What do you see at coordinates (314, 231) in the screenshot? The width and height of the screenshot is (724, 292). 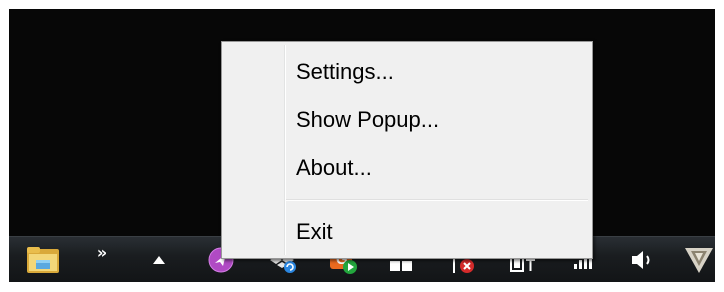 I see `menu-item-label: Exit` at bounding box center [314, 231].